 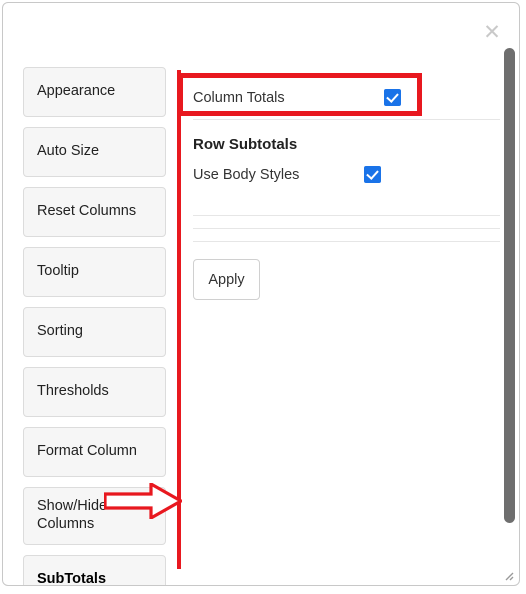 What do you see at coordinates (58, 271) in the screenshot?
I see `sidebar-item-label: Tooltip` at bounding box center [58, 271].